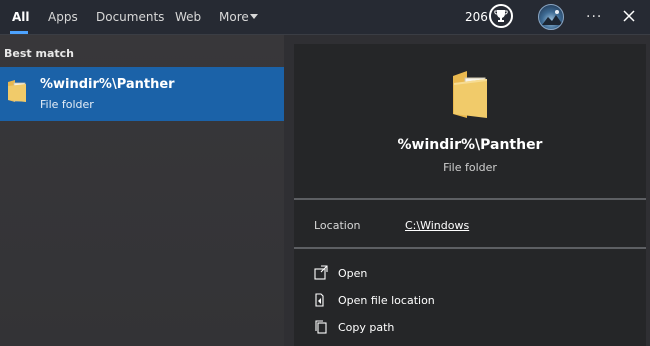 The image size is (650, 346). What do you see at coordinates (325, 17) in the screenshot?
I see `search-top-bar: All Apps Documents Web More 206 ···` at bounding box center [325, 17].